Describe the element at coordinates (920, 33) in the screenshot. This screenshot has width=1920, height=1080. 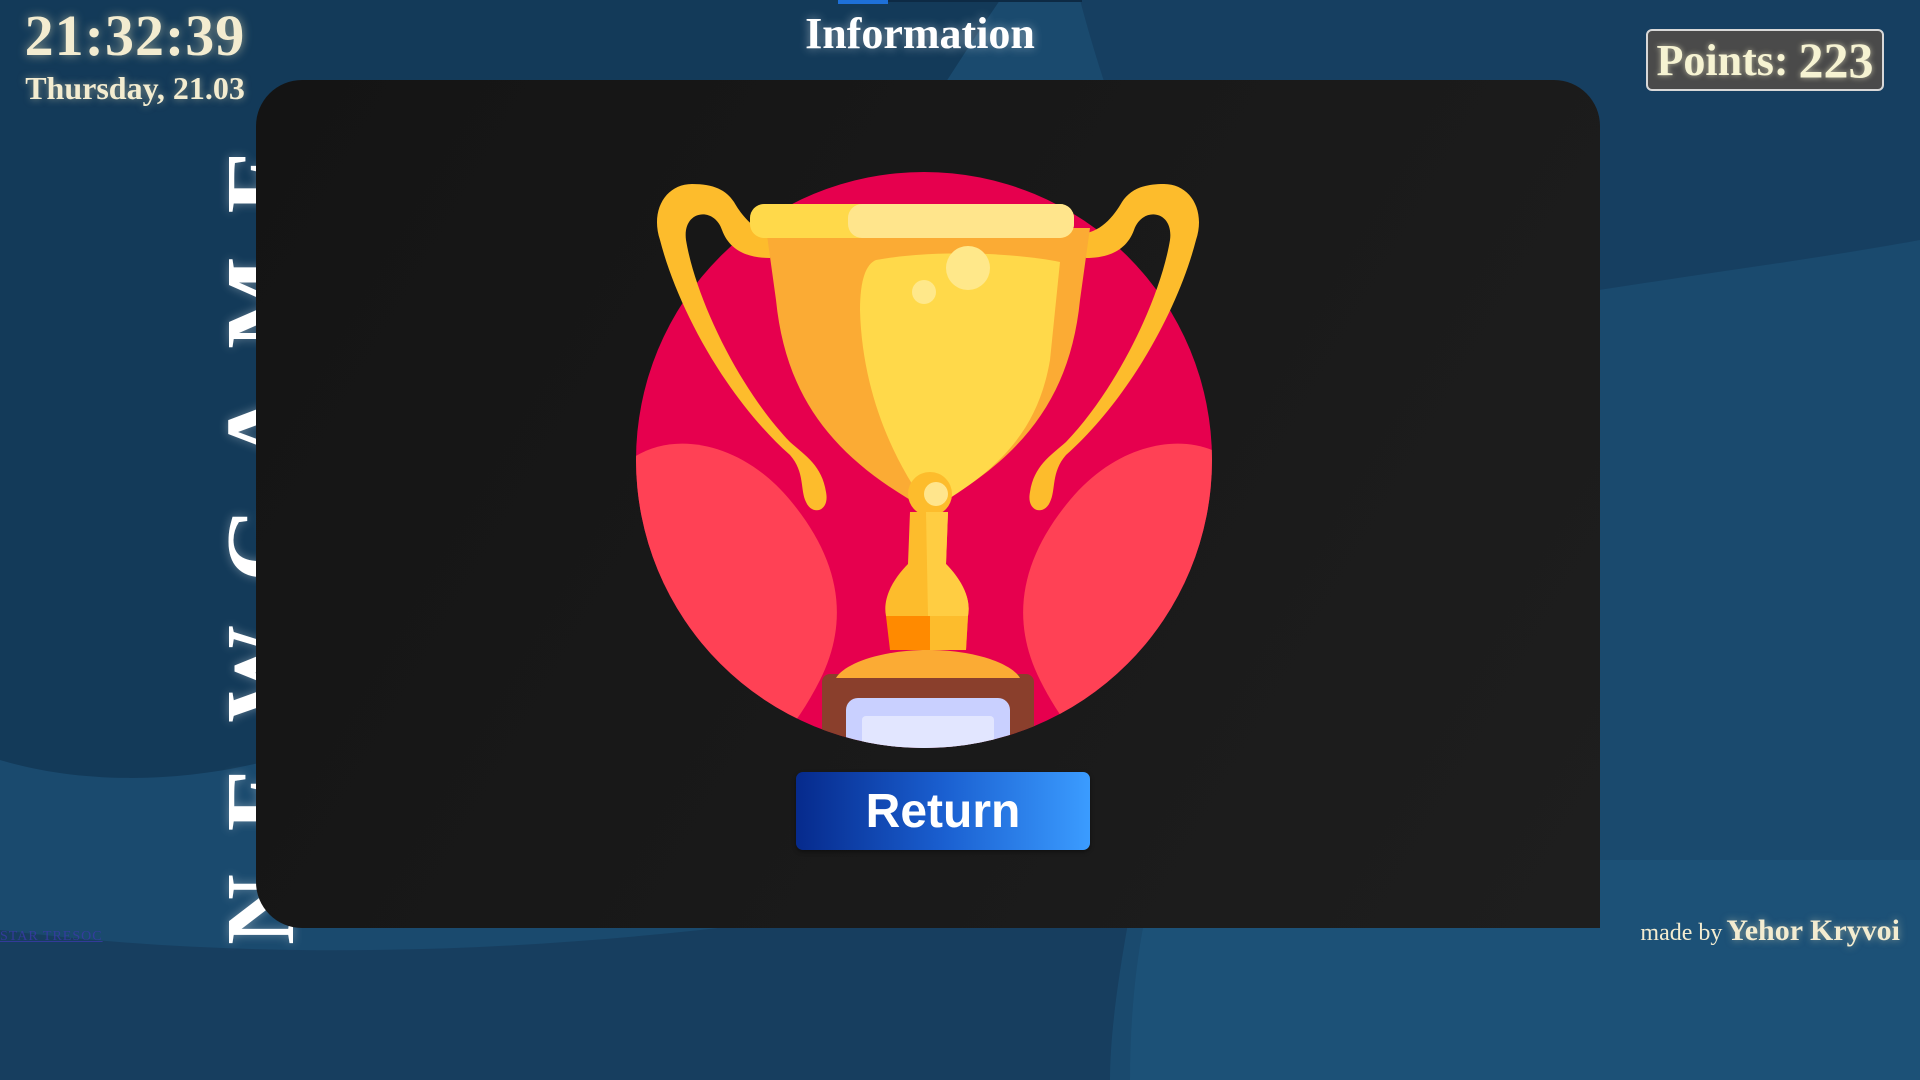
I see `page-title: Information` at that location.